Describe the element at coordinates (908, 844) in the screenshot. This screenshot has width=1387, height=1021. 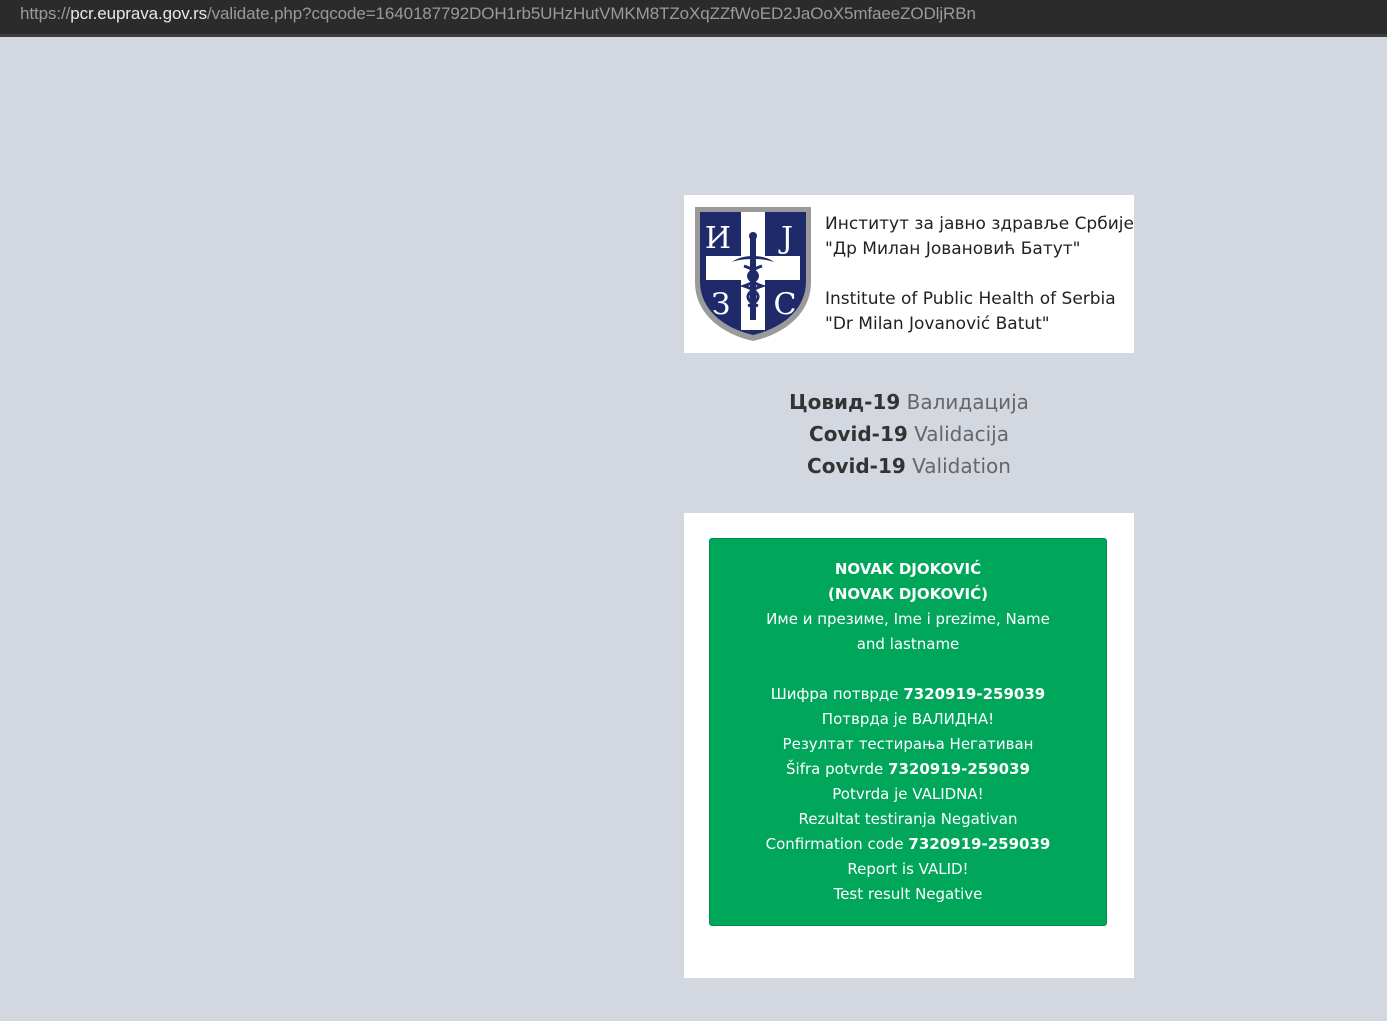
I see `en-code-row: Confirmation code 7320919-259039` at that location.